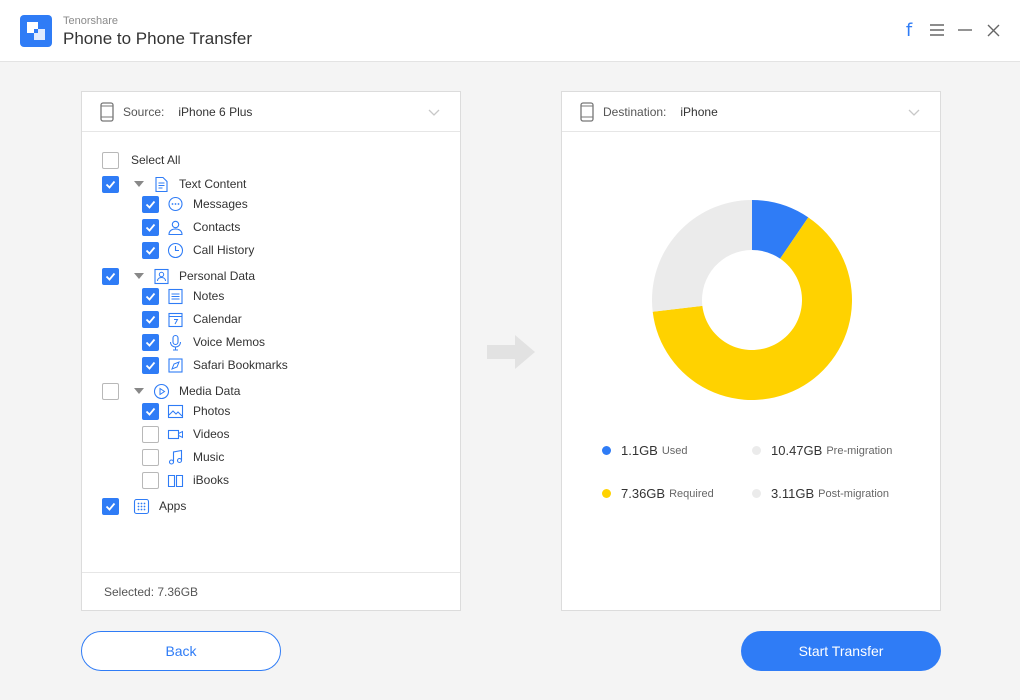 The image size is (1020, 700). I want to click on minimize-icon, so click(965, 30).